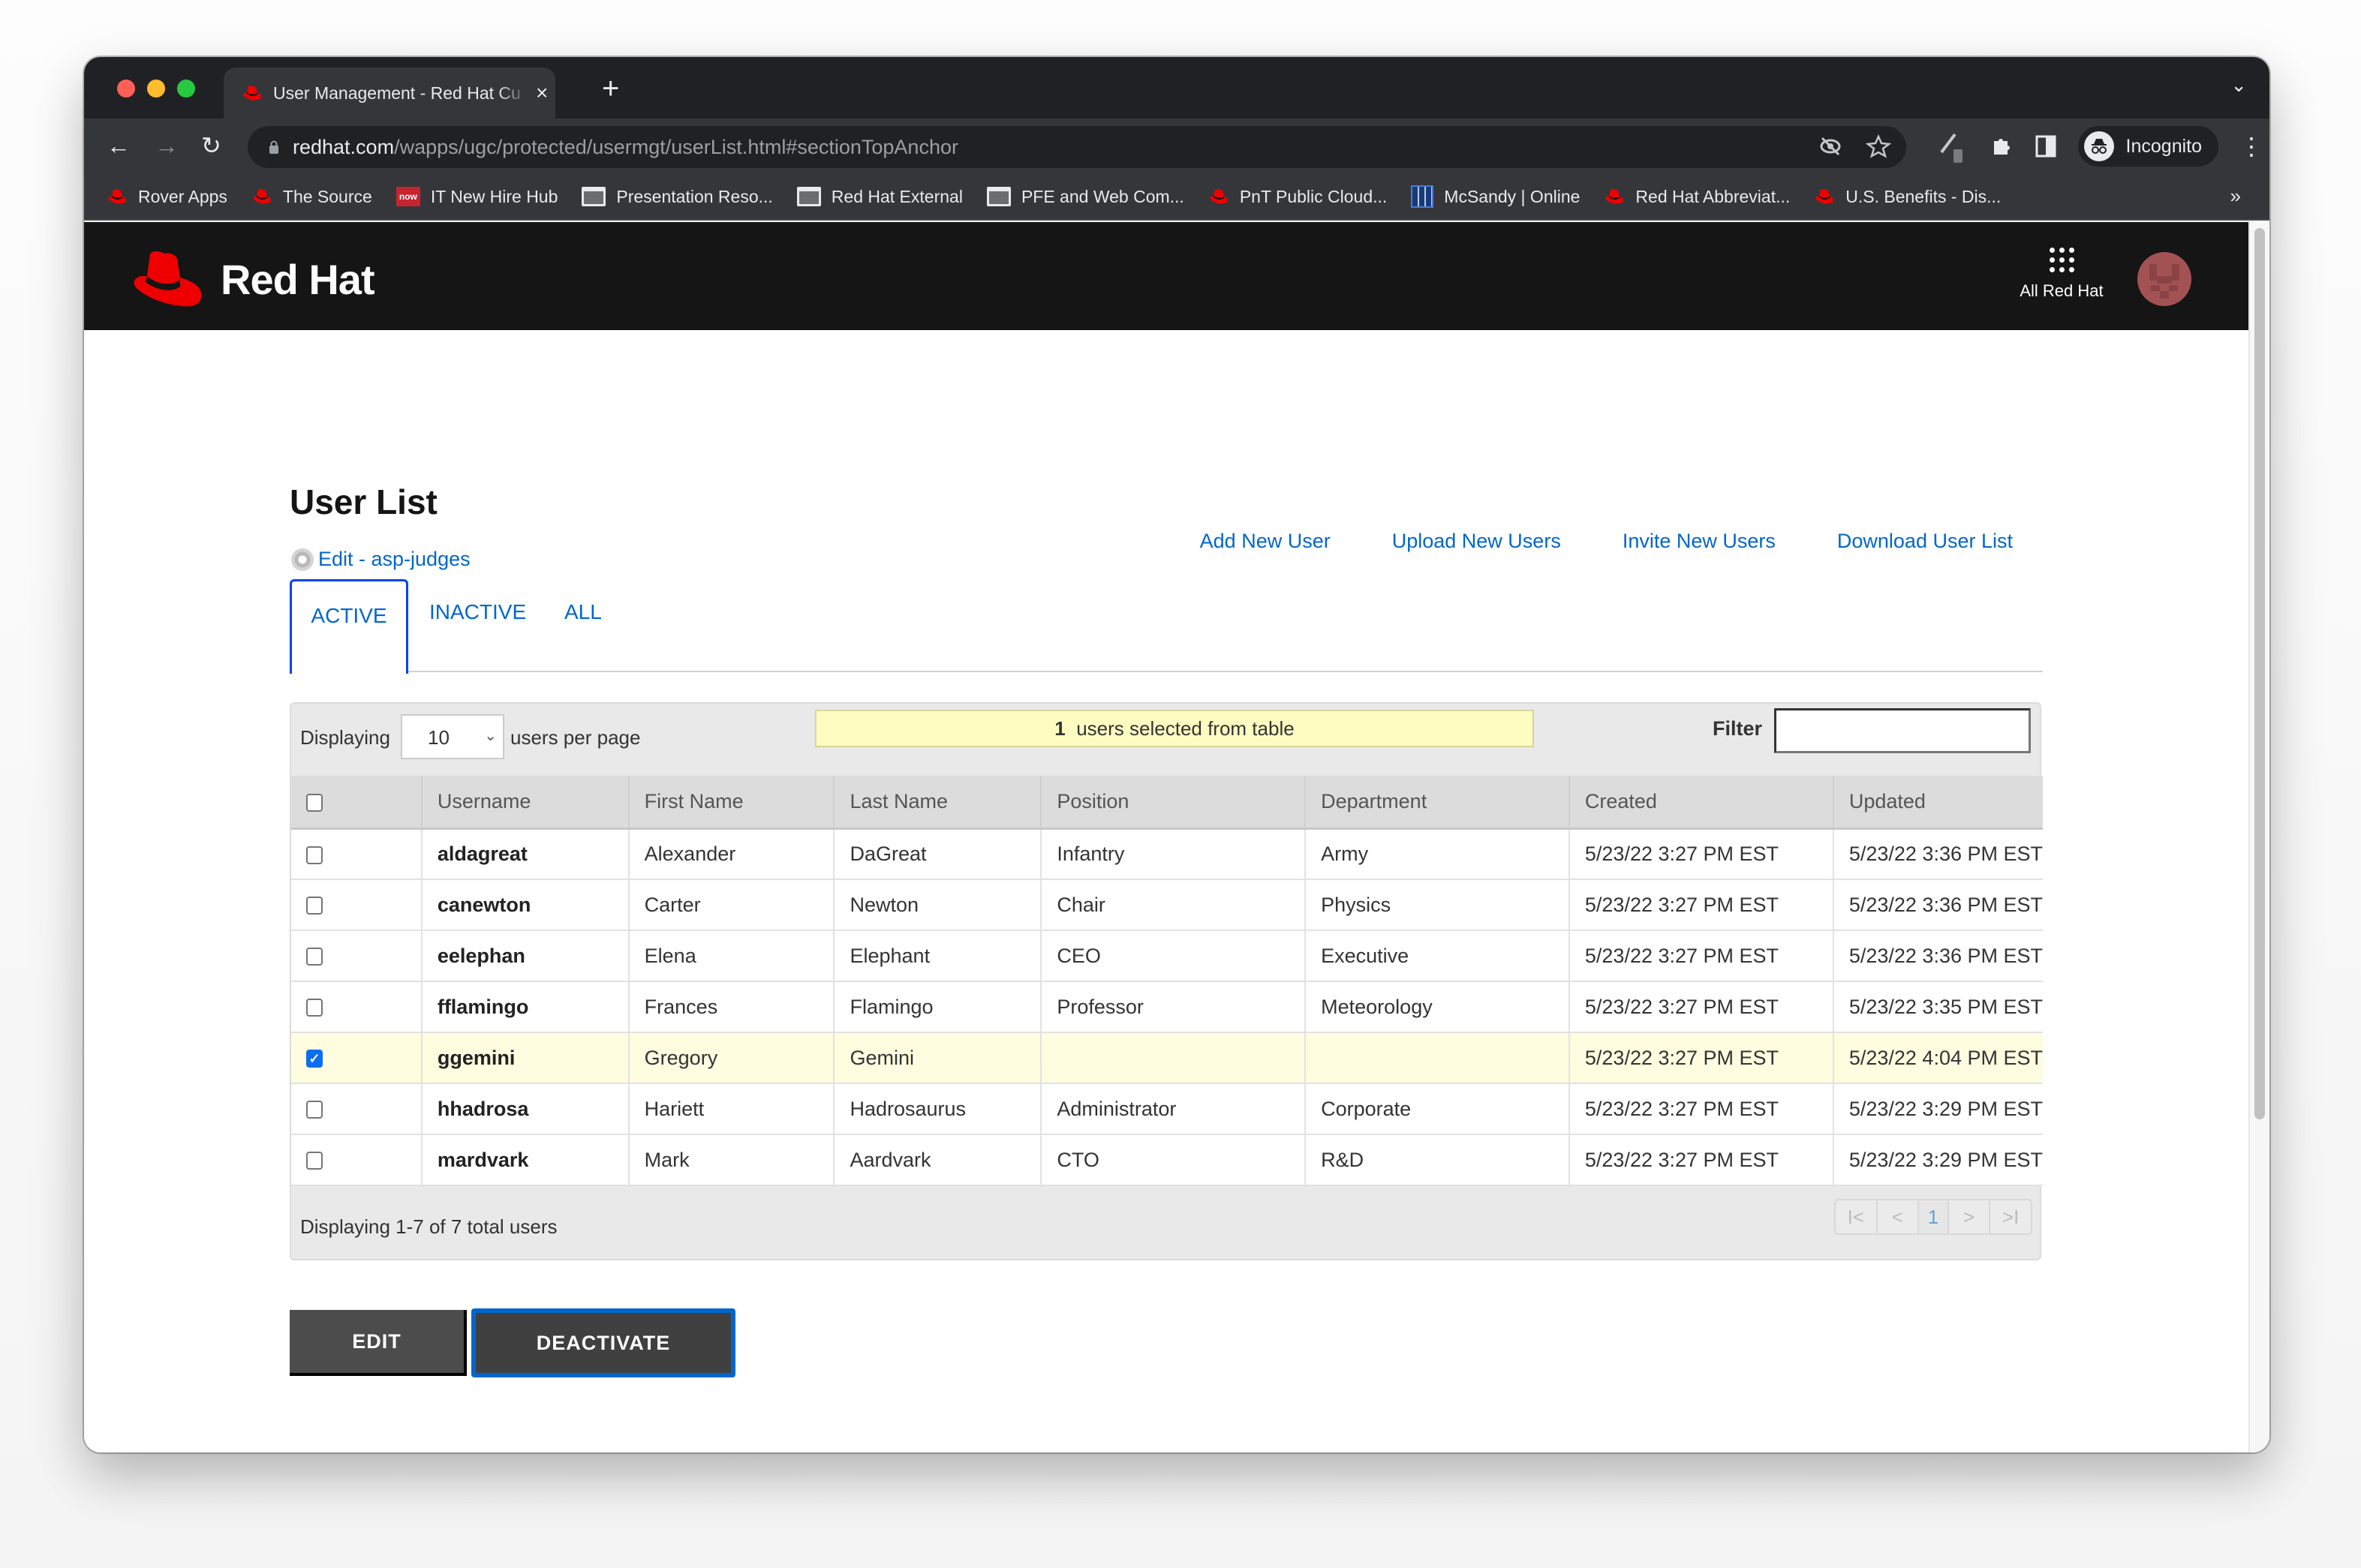 This screenshot has height=1568, width=2361. I want to click on row-checkbox: ✓, so click(314, 1059).